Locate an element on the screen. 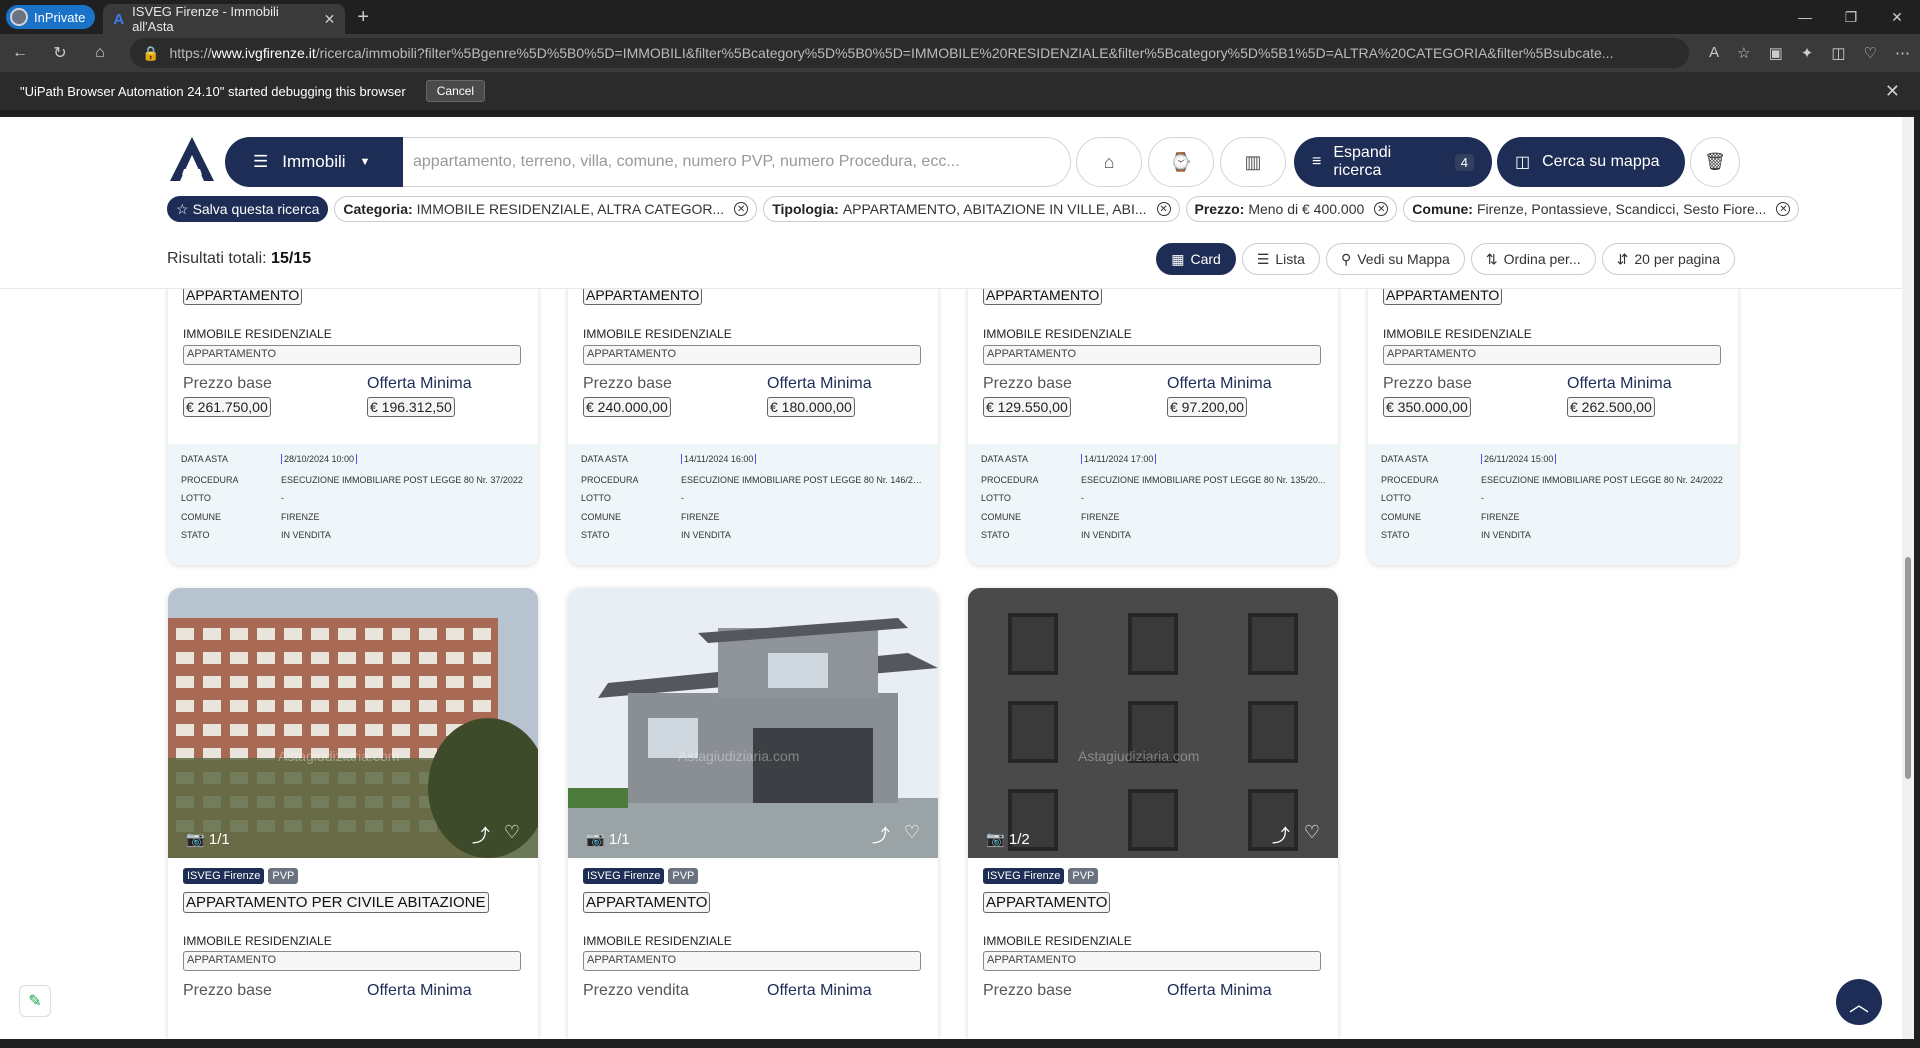 This screenshot has width=1920, height=1048. price-label: Prezzo base is located at coordinates (227, 990).